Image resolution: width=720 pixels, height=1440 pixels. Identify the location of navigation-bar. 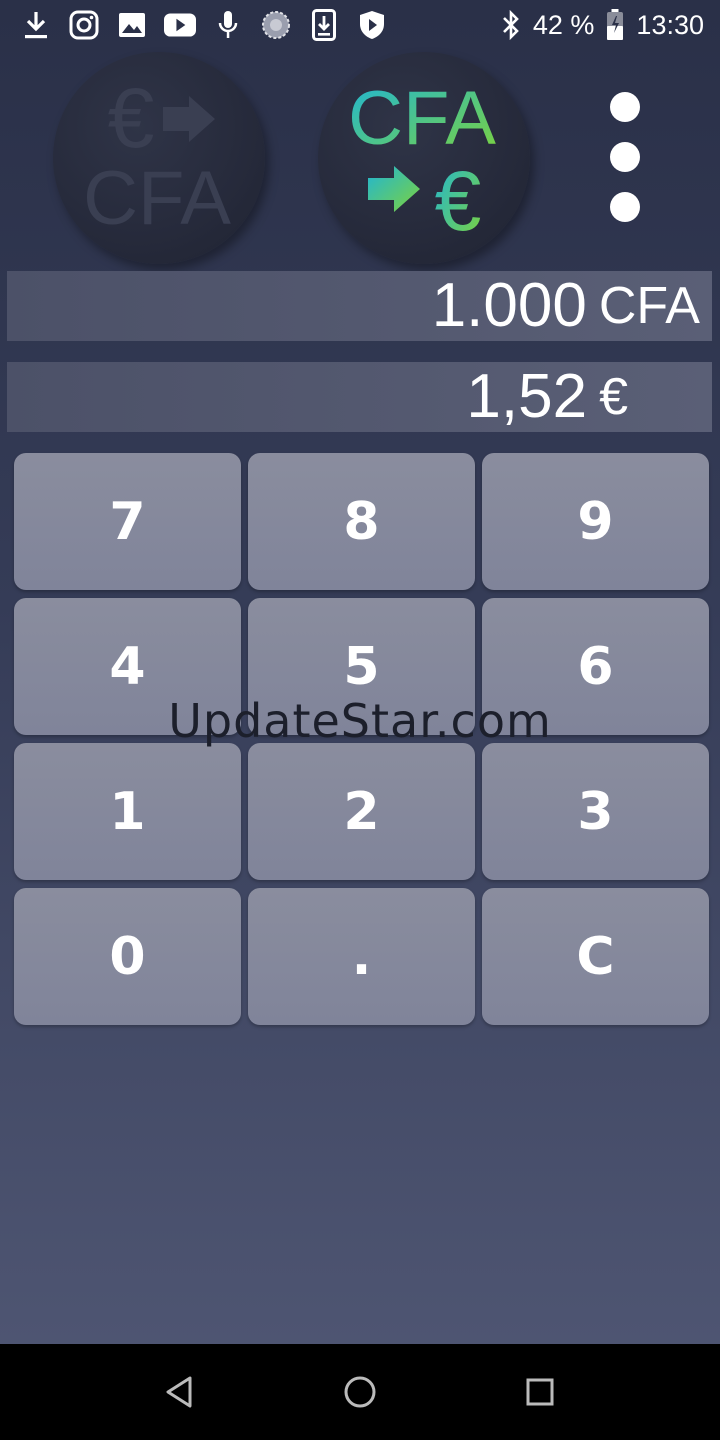
(360, 1392).